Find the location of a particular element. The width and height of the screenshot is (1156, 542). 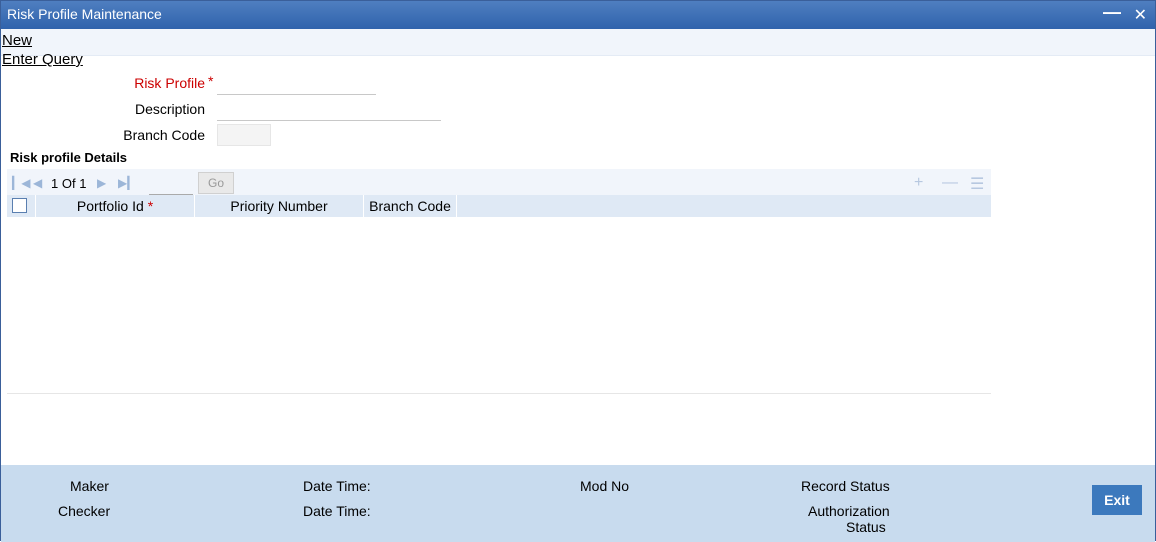

window-title: Risk Profile Maintenance is located at coordinates (84, 14).